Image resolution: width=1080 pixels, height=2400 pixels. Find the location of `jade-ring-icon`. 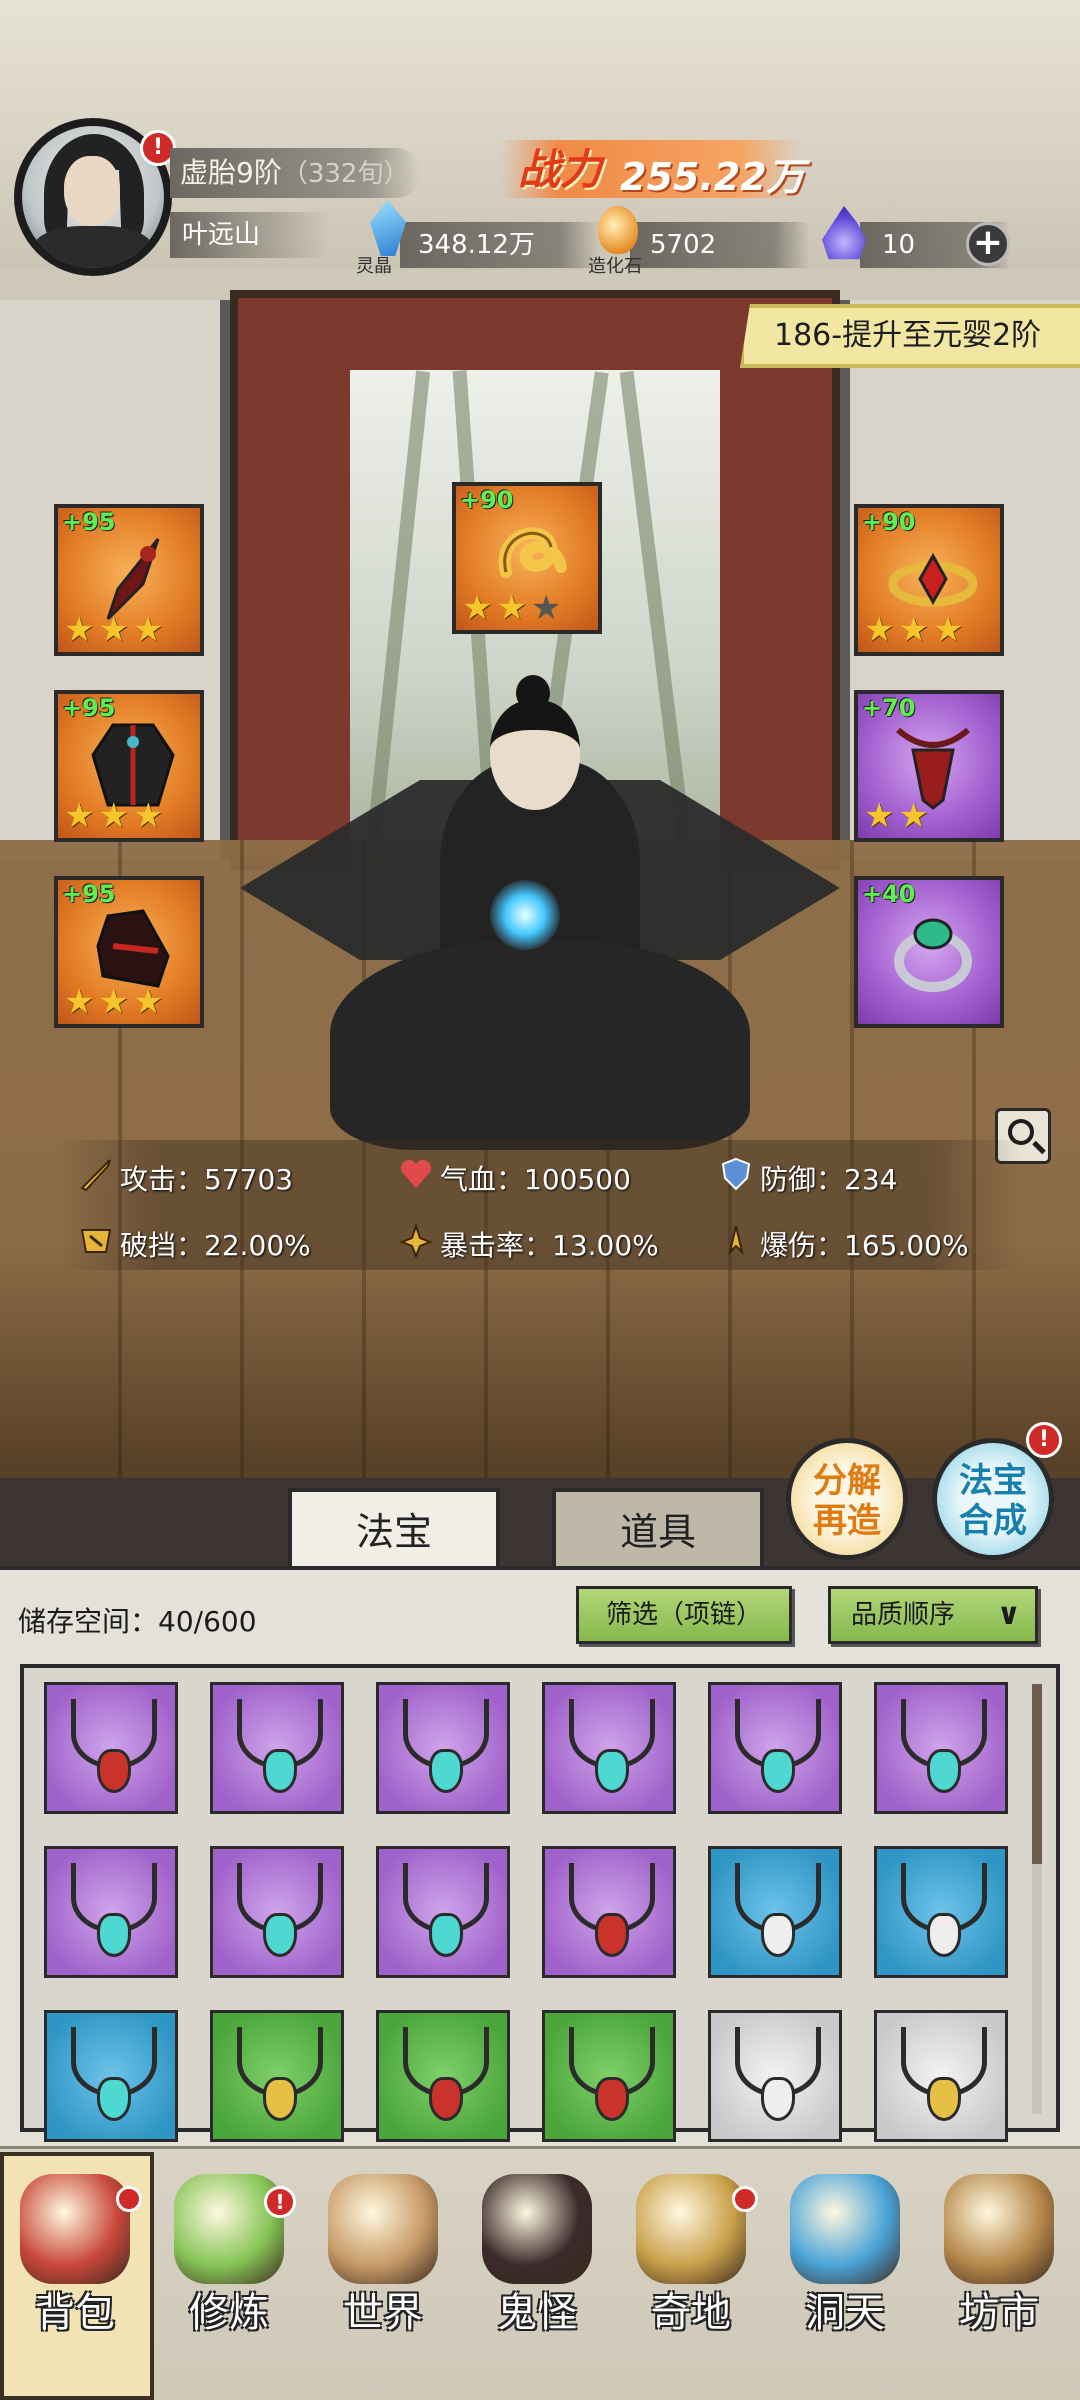

jade-ring-icon is located at coordinates (933, 955).